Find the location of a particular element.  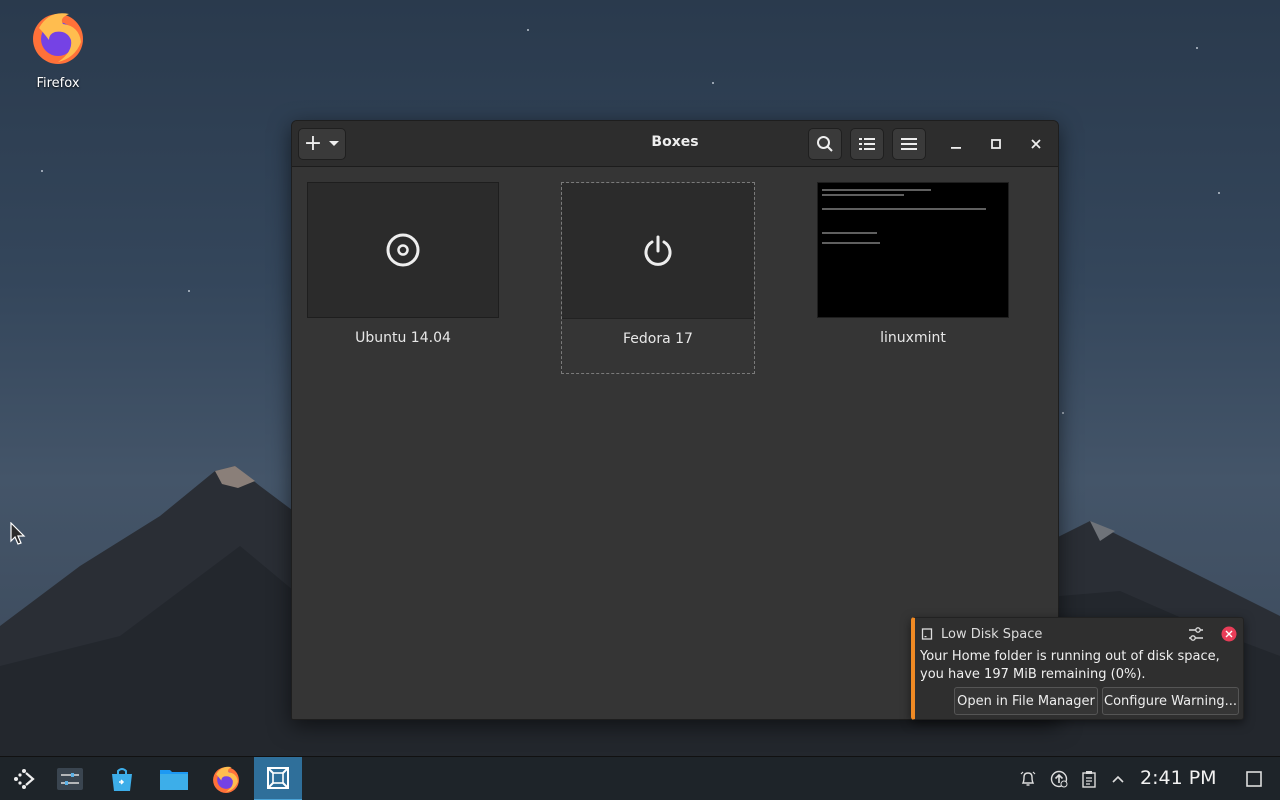

box-name: linuxmint is located at coordinates (913, 338).